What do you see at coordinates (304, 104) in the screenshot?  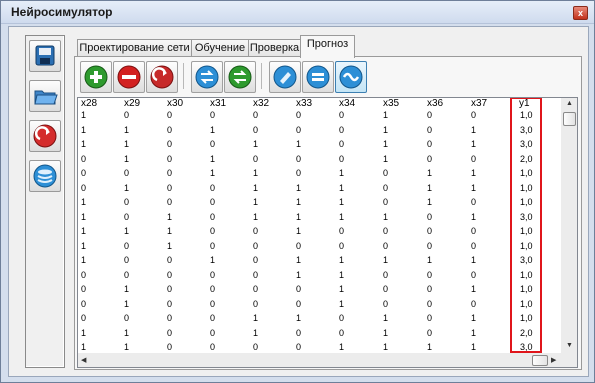 I see `column-header-x33: x33` at bounding box center [304, 104].